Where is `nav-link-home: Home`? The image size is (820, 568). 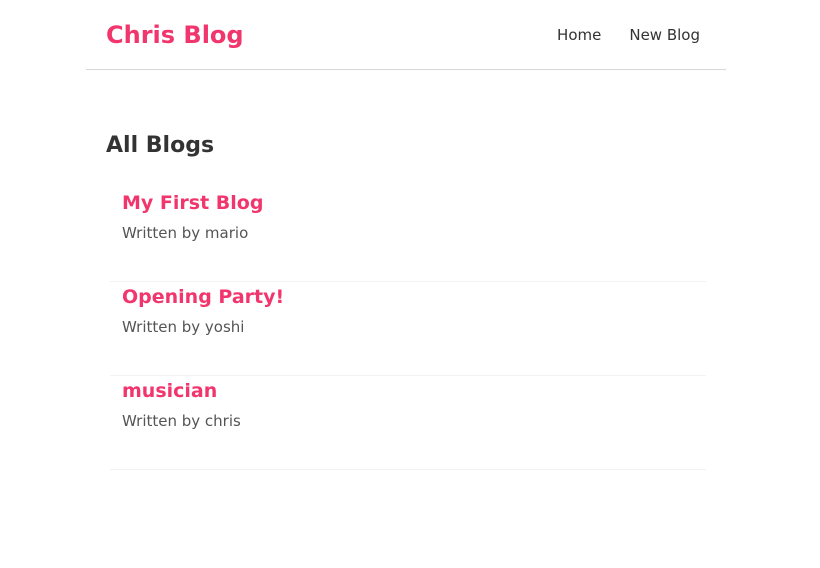 nav-link-home: Home is located at coordinates (579, 35).